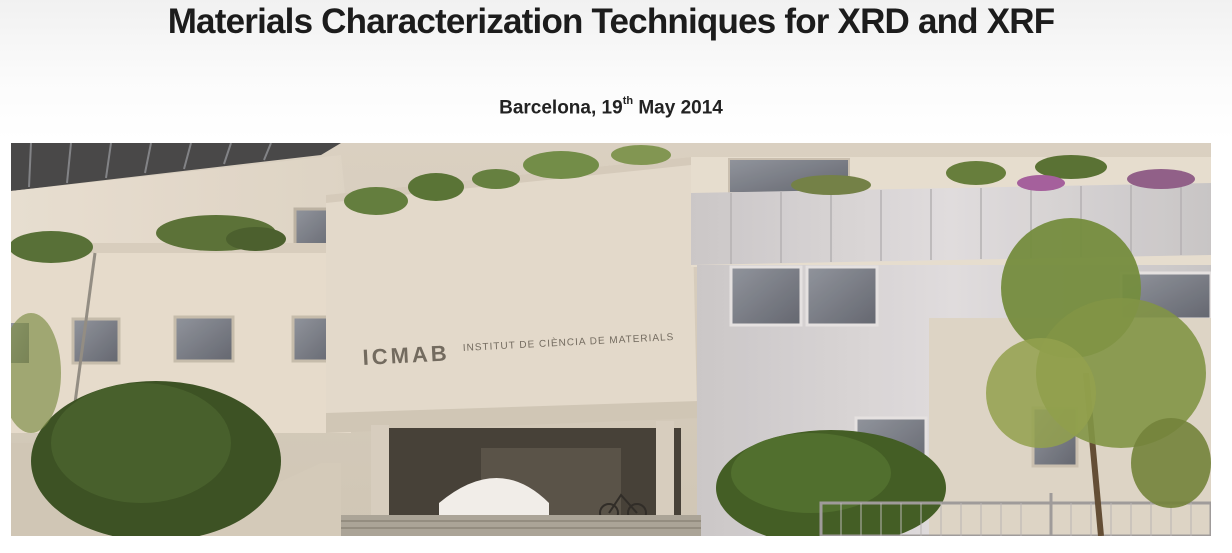 The width and height of the screenshot is (1232, 553). What do you see at coordinates (628, 101) in the screenshot?
I see `date-ordinal-suffix: th` at bounding box center [628, 101].